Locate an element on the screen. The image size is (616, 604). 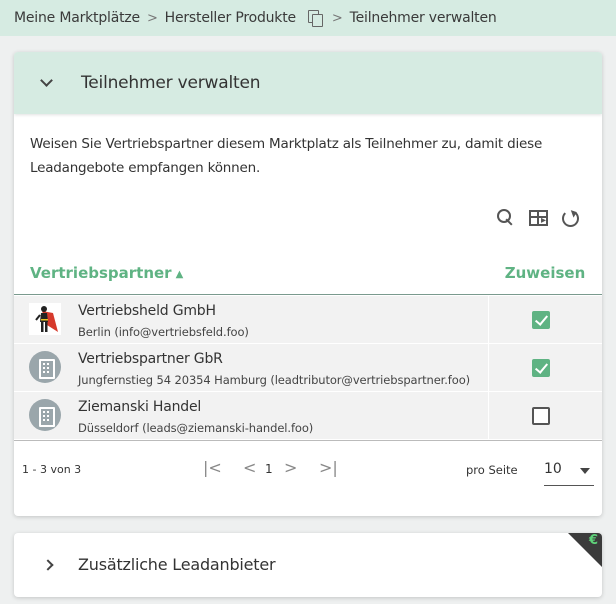
first-page-button: |< is located at coordinates (212, 467).